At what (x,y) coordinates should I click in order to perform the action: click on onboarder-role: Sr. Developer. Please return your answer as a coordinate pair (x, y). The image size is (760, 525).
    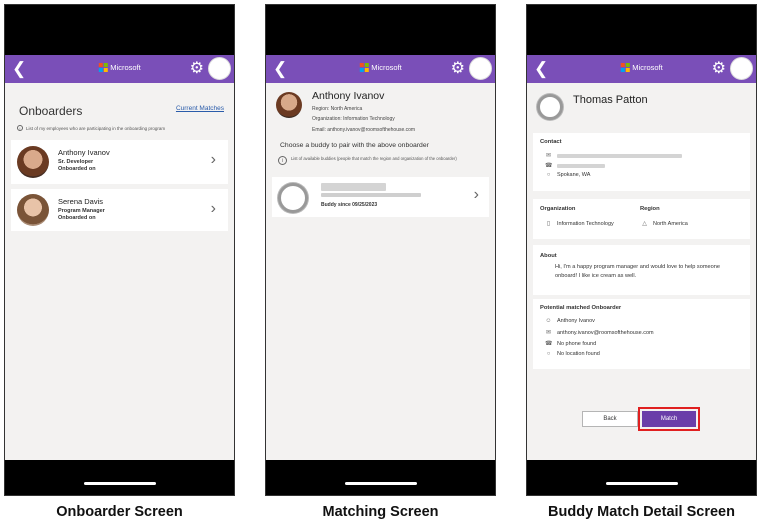
    Looking at the image, I should click on (76, 162).